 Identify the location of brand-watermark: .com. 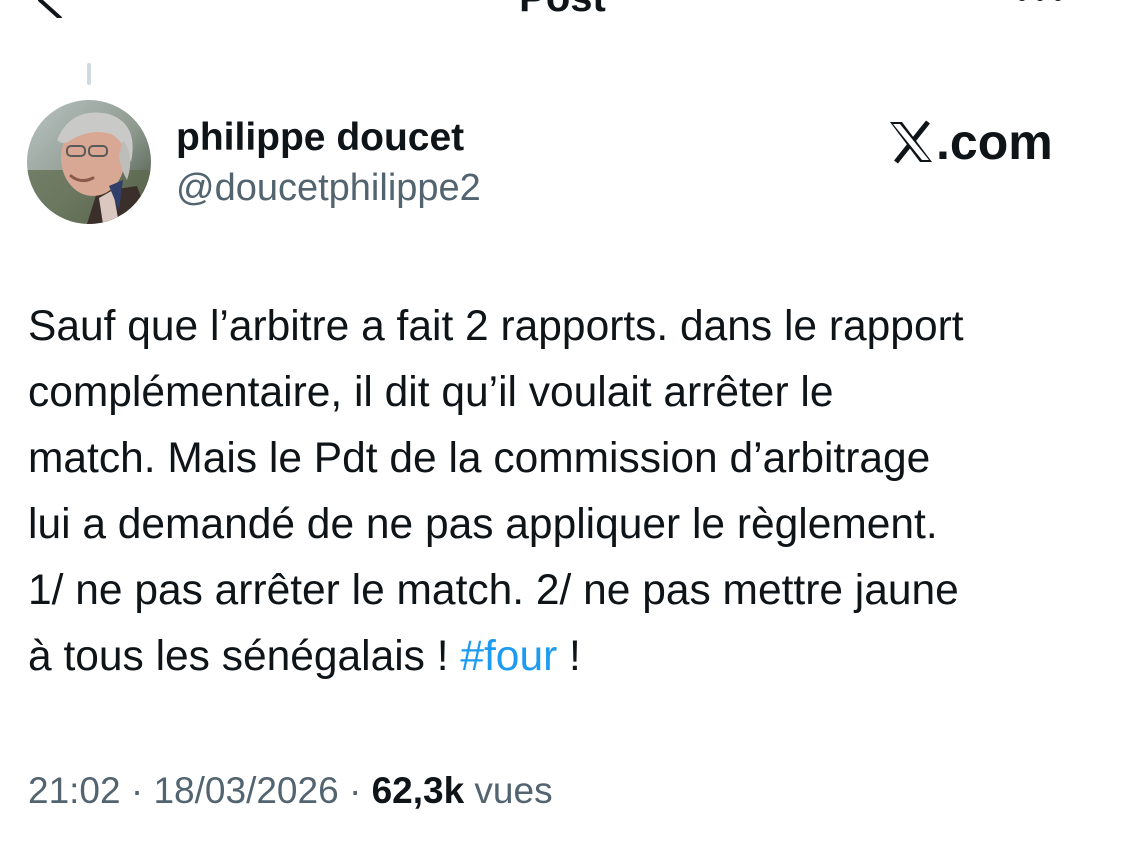
(970, 142).